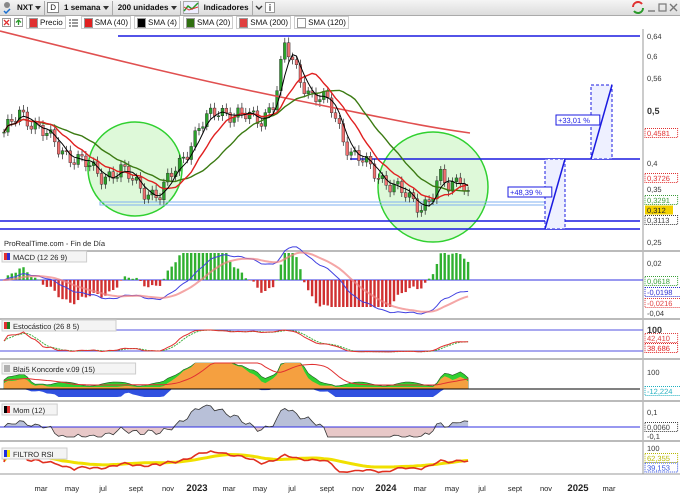 This screenshot has height=494, width=680. What do you see at coordinates (653, 111) in the screenshot?
I see `axis-tick-label: 0,5` at bounding box center [653, 111].